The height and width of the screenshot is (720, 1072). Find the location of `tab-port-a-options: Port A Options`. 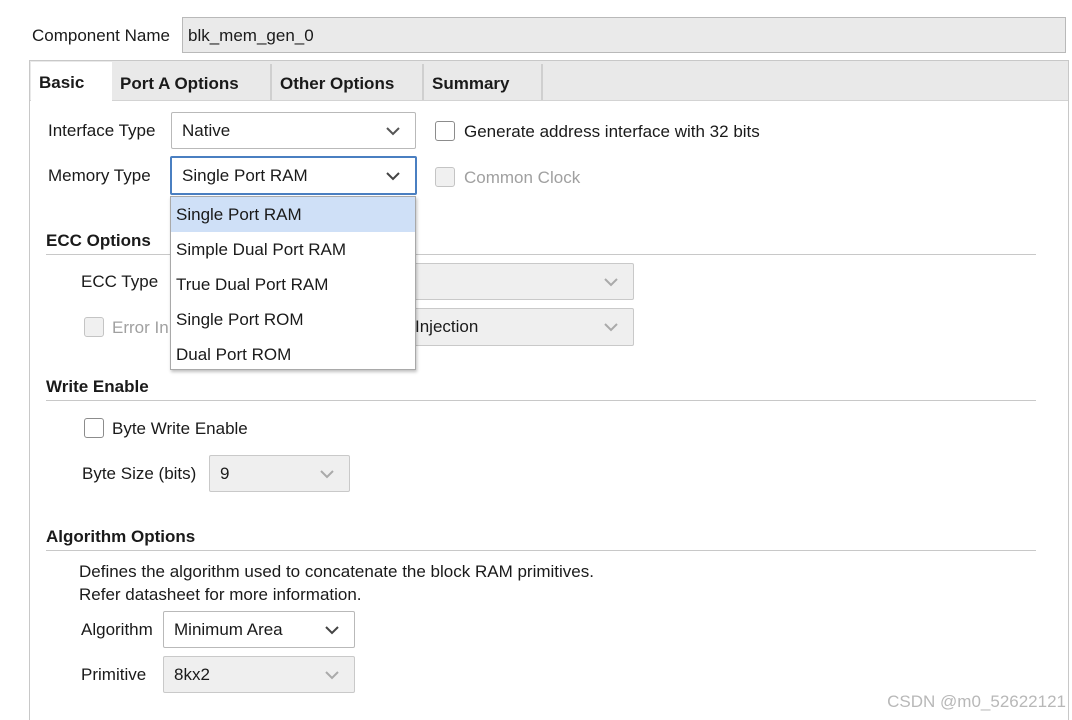

tab-port-a-options: Port A Options is located at coordinates (192, 82).